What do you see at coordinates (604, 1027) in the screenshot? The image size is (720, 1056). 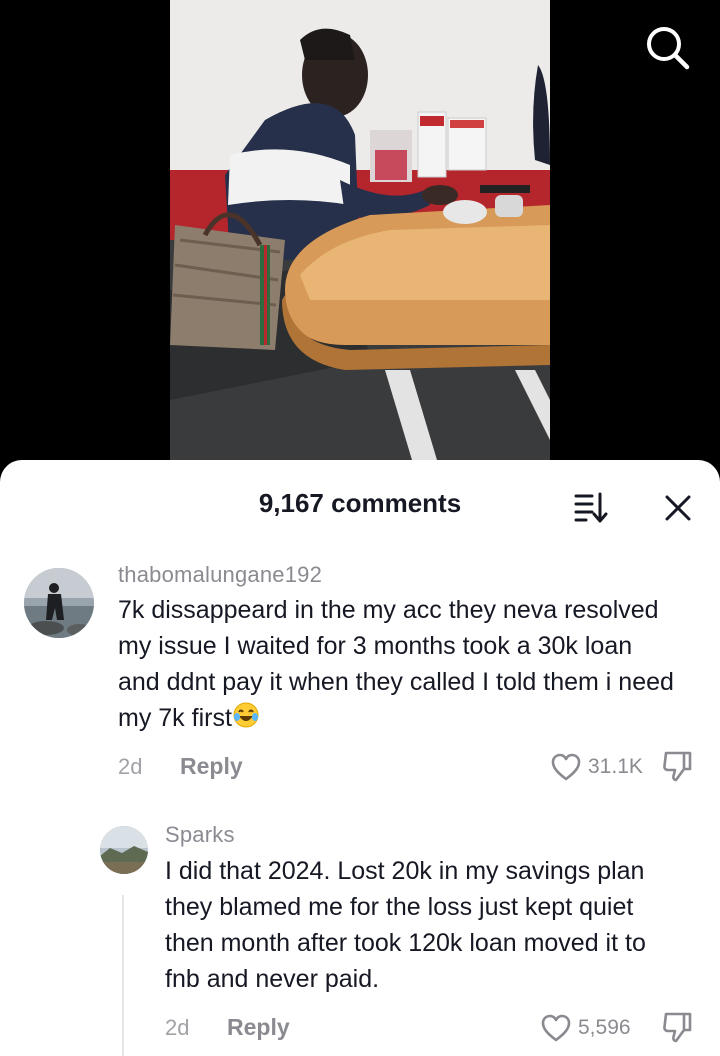 I see `like-count: 5,596` at bounding box center [604, 1027].